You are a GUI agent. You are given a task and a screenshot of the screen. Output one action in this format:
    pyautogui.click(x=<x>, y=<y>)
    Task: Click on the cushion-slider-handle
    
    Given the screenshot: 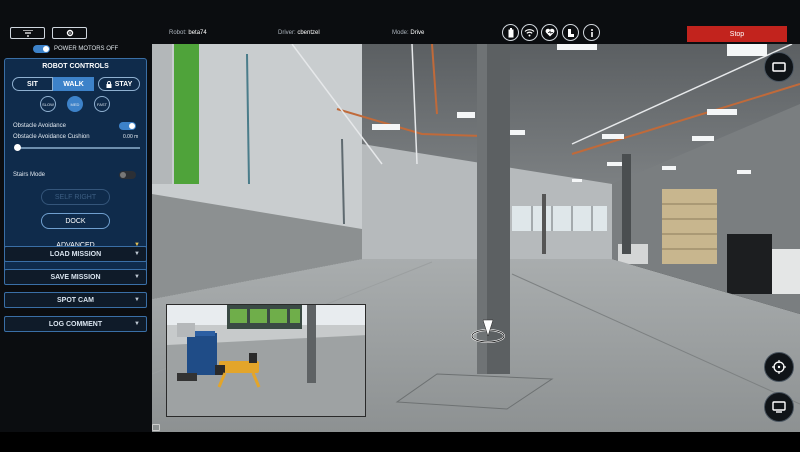 What is the action you would take?
    pyautogui.click(x=17, y=147)
    